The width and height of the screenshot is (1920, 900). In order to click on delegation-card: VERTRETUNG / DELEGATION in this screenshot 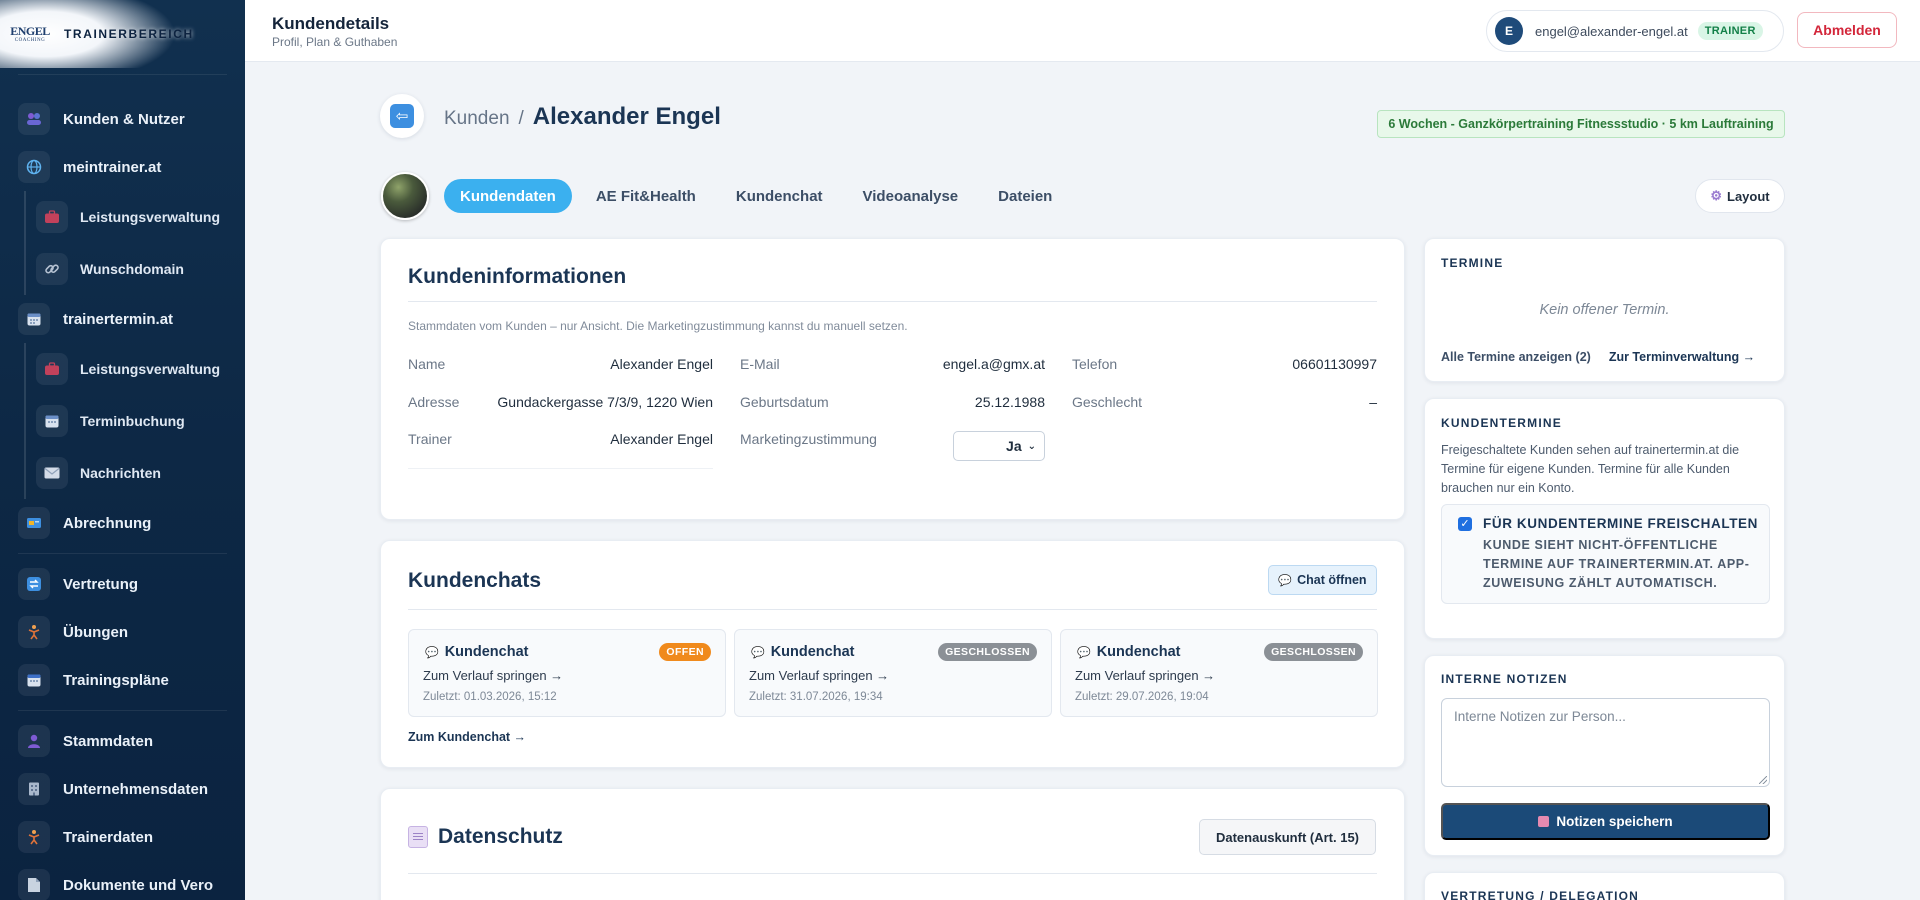, I will do `click(1604, 886)`.